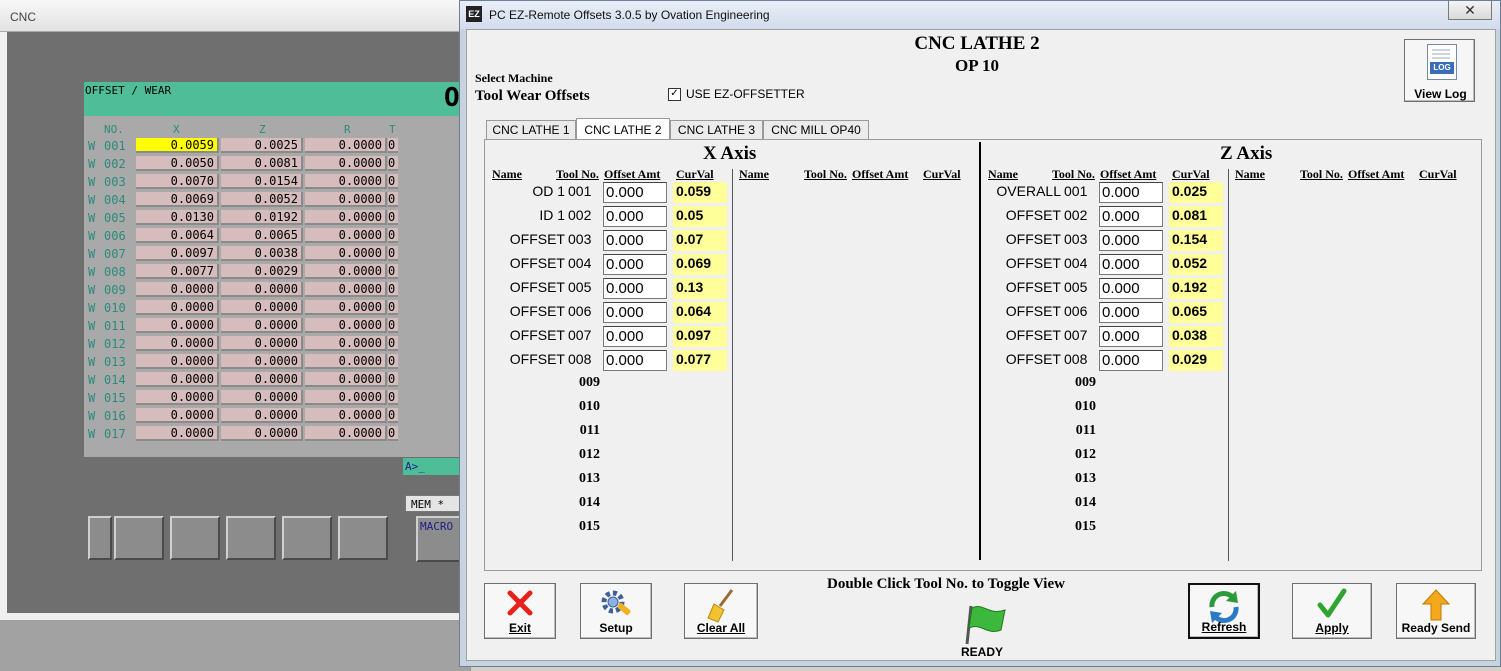 The width and height of the screenshot is (1501, 671). Describe the element at coordinates (584, 431) in the screenshot. I see `tool-number: 011` at that location.